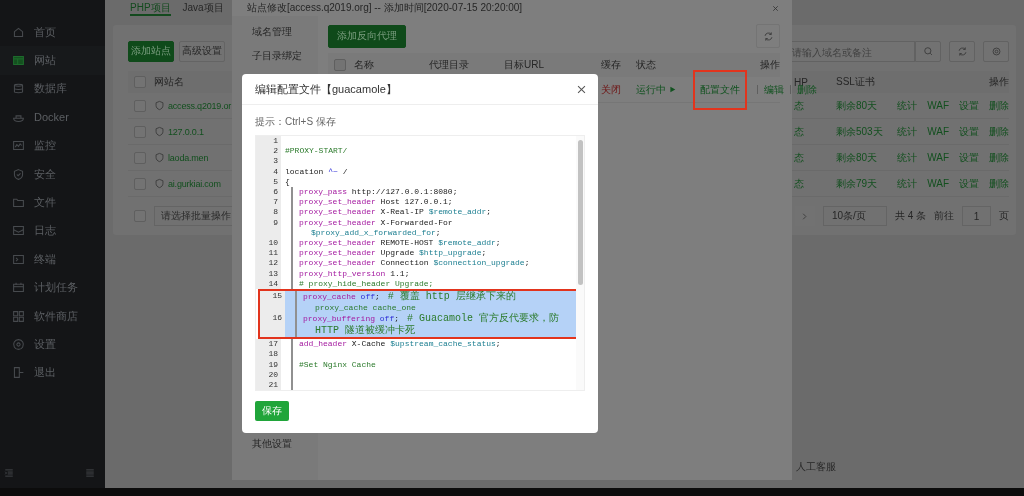  I want to click on terminal-icon, so click(18, 259).